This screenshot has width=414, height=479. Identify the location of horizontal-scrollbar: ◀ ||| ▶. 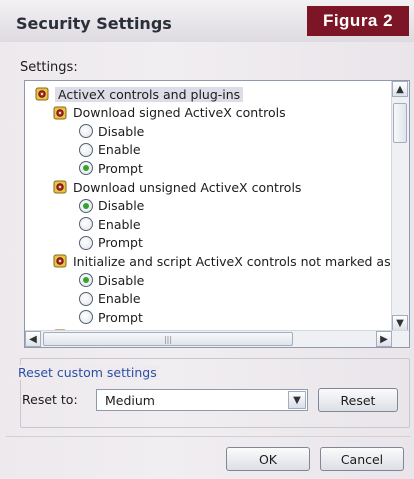
(217, 338).